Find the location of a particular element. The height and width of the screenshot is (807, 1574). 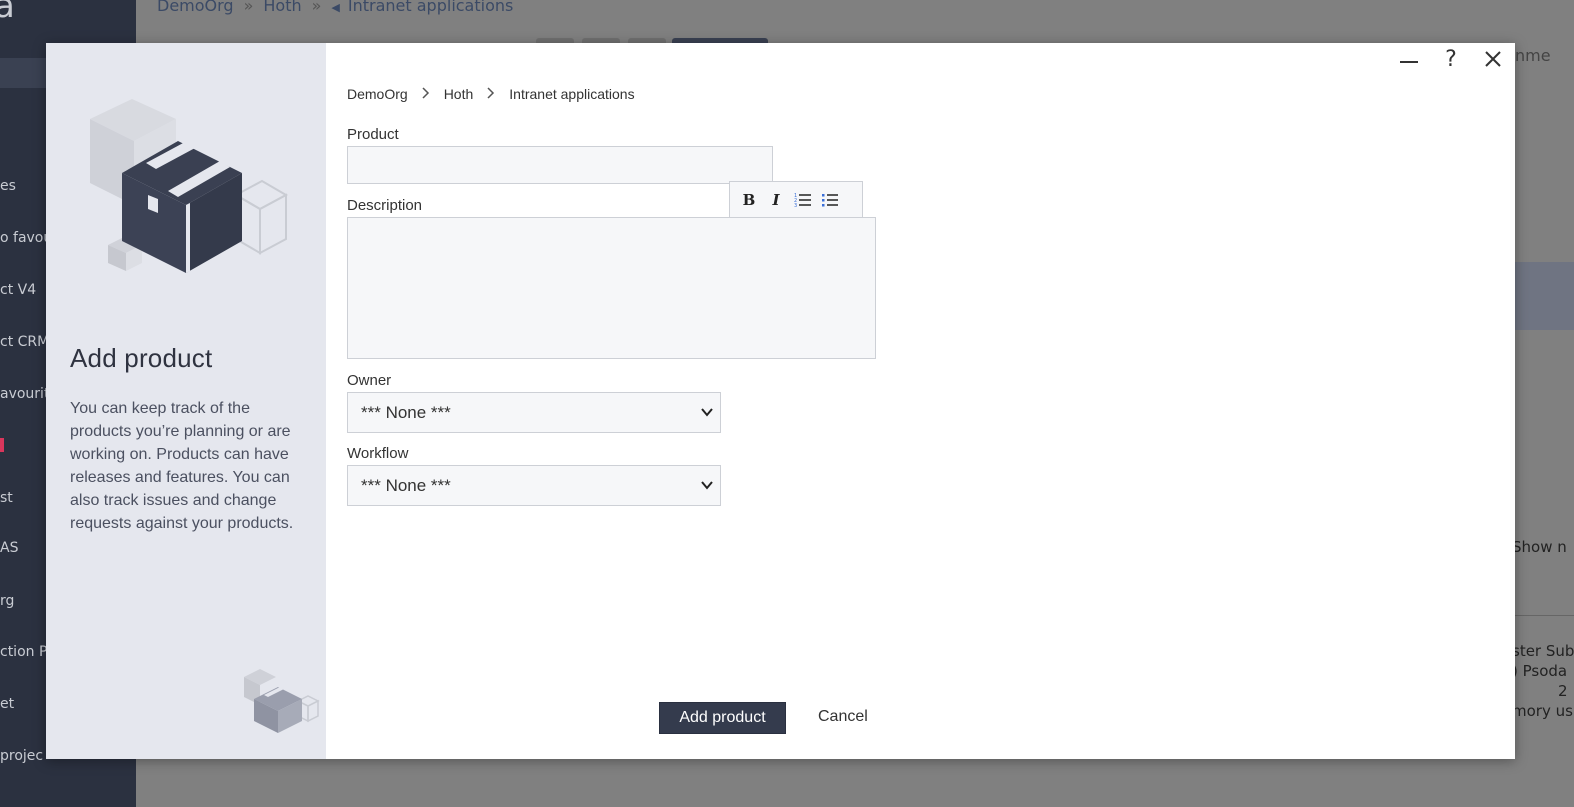

sidebar-item: AS is located at coordinates (9, 548).